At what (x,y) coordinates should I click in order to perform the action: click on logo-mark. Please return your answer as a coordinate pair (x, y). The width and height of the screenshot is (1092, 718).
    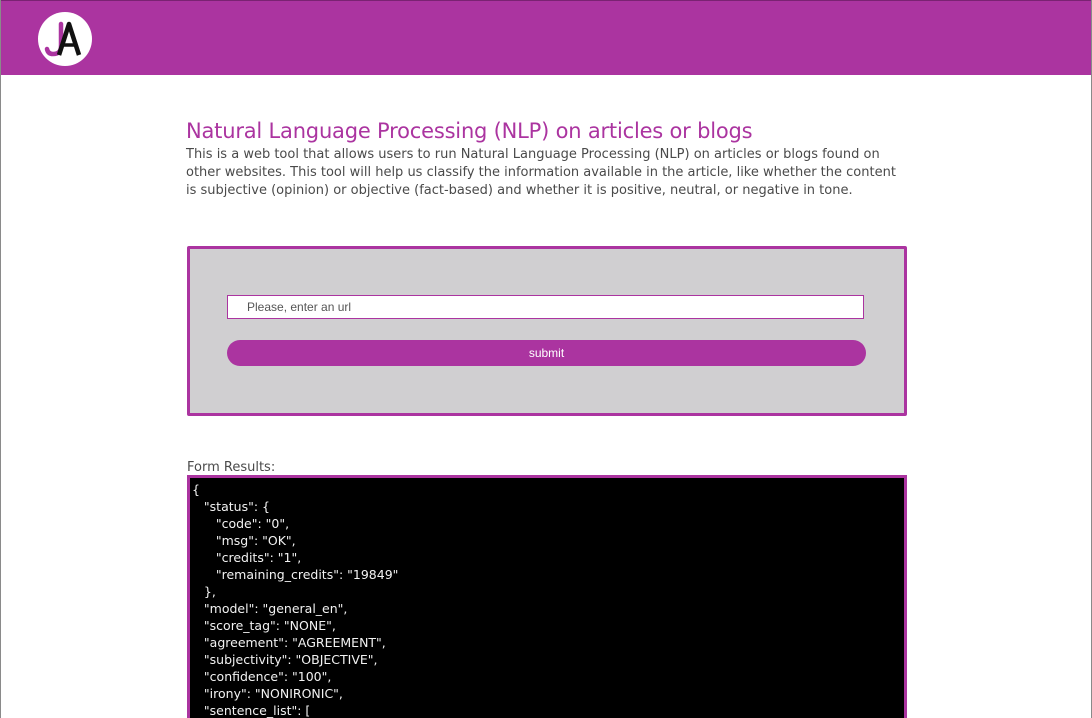
    Looking at the image, I should click on (63, 39).